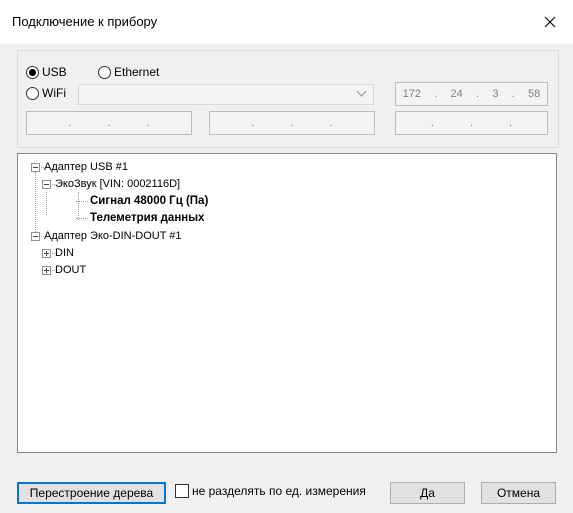  I want to click on tree-node-dout: DOUT, so click(64, 270).